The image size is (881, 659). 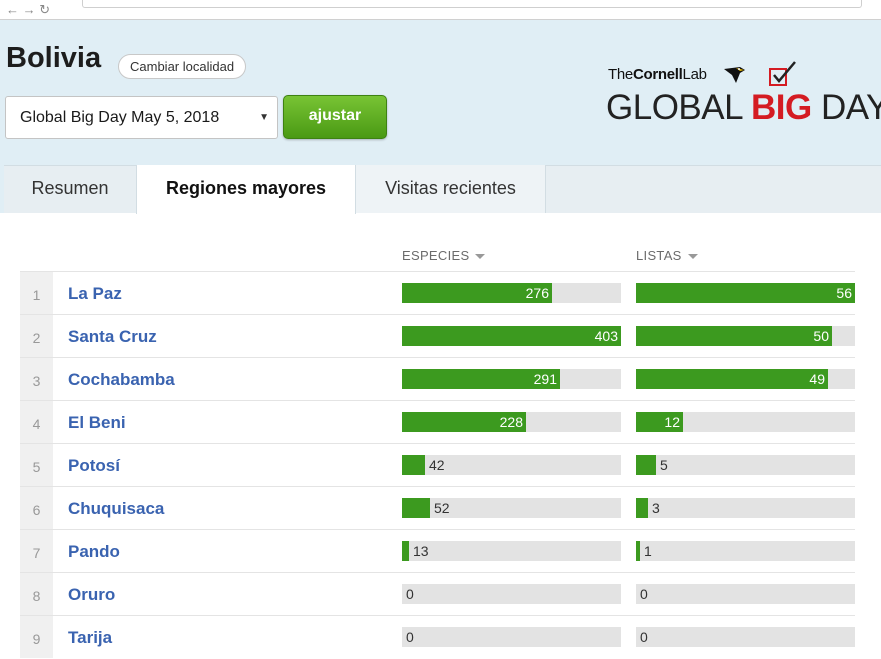 I want to click on species-bar-track: 403, so click(x=511, y=336).